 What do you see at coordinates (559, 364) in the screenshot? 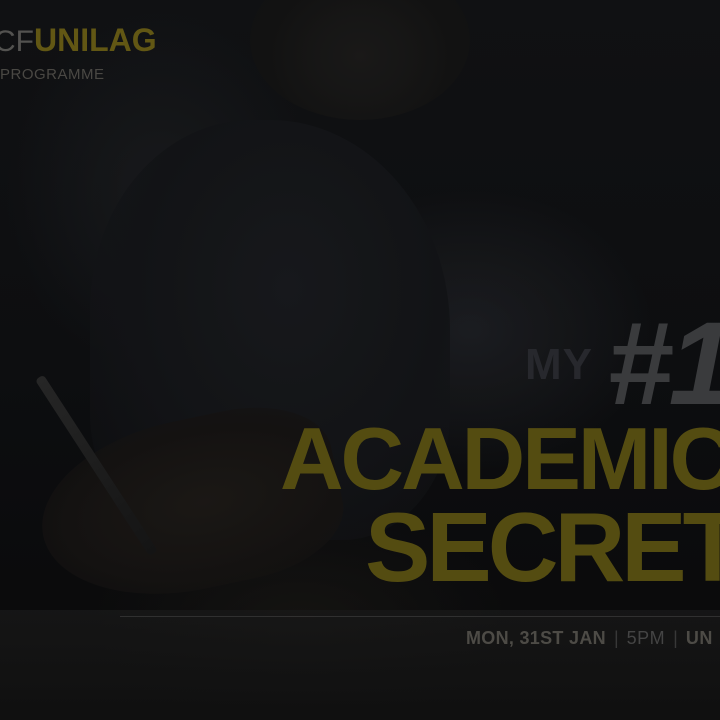
I see `title-my: MY` at bounding box center [559, 364].